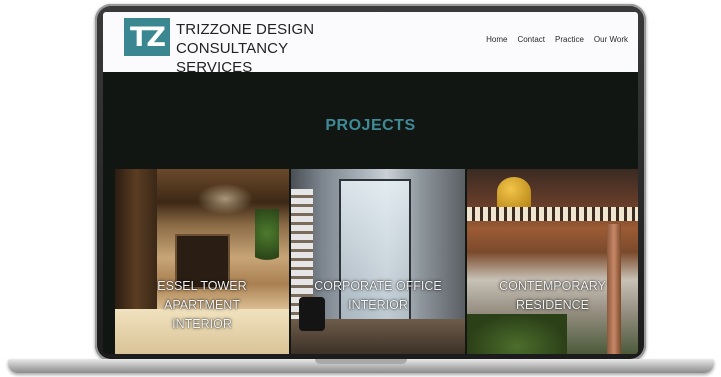 The height and width of the screenshot is (377, 721). I want to click on project-tile-corporate-office: CORPORATE OFFICE INTERIOR, so click(378, 261).